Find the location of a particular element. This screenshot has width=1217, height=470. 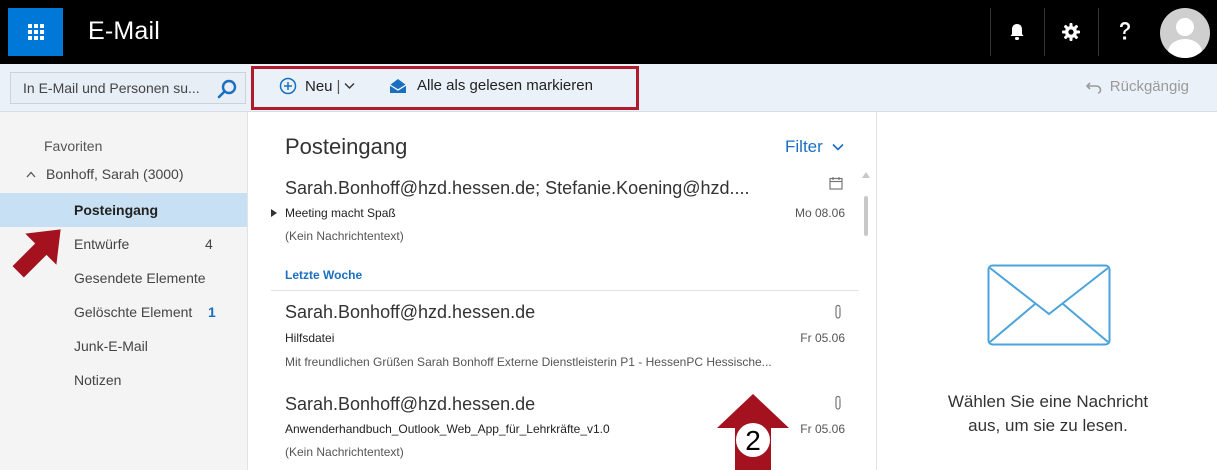

folder-label: Posteingang is located at coordinates (116, 210).